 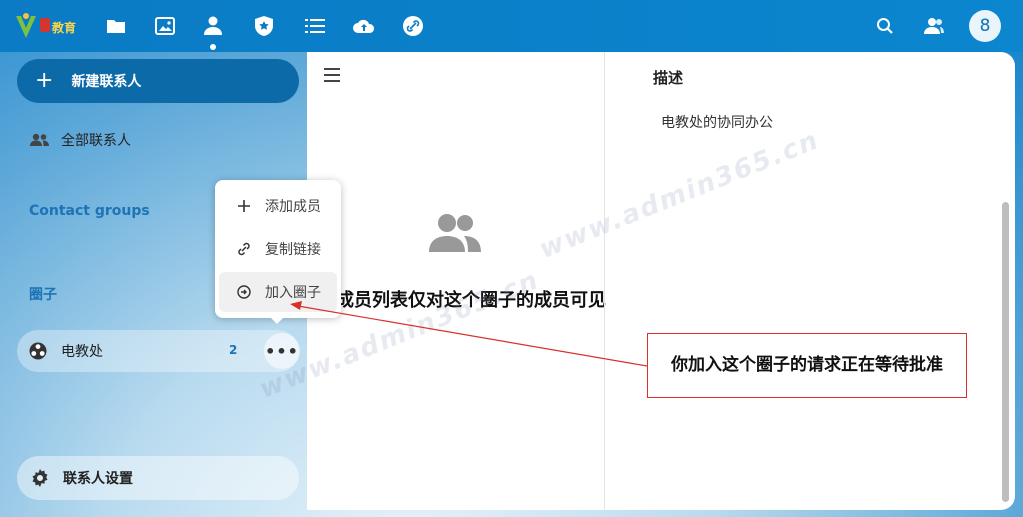 What do you see at coordinates (334, 77) in the screenshot?
I see `menu-toggle-icon` at bounding box center [334, 77].